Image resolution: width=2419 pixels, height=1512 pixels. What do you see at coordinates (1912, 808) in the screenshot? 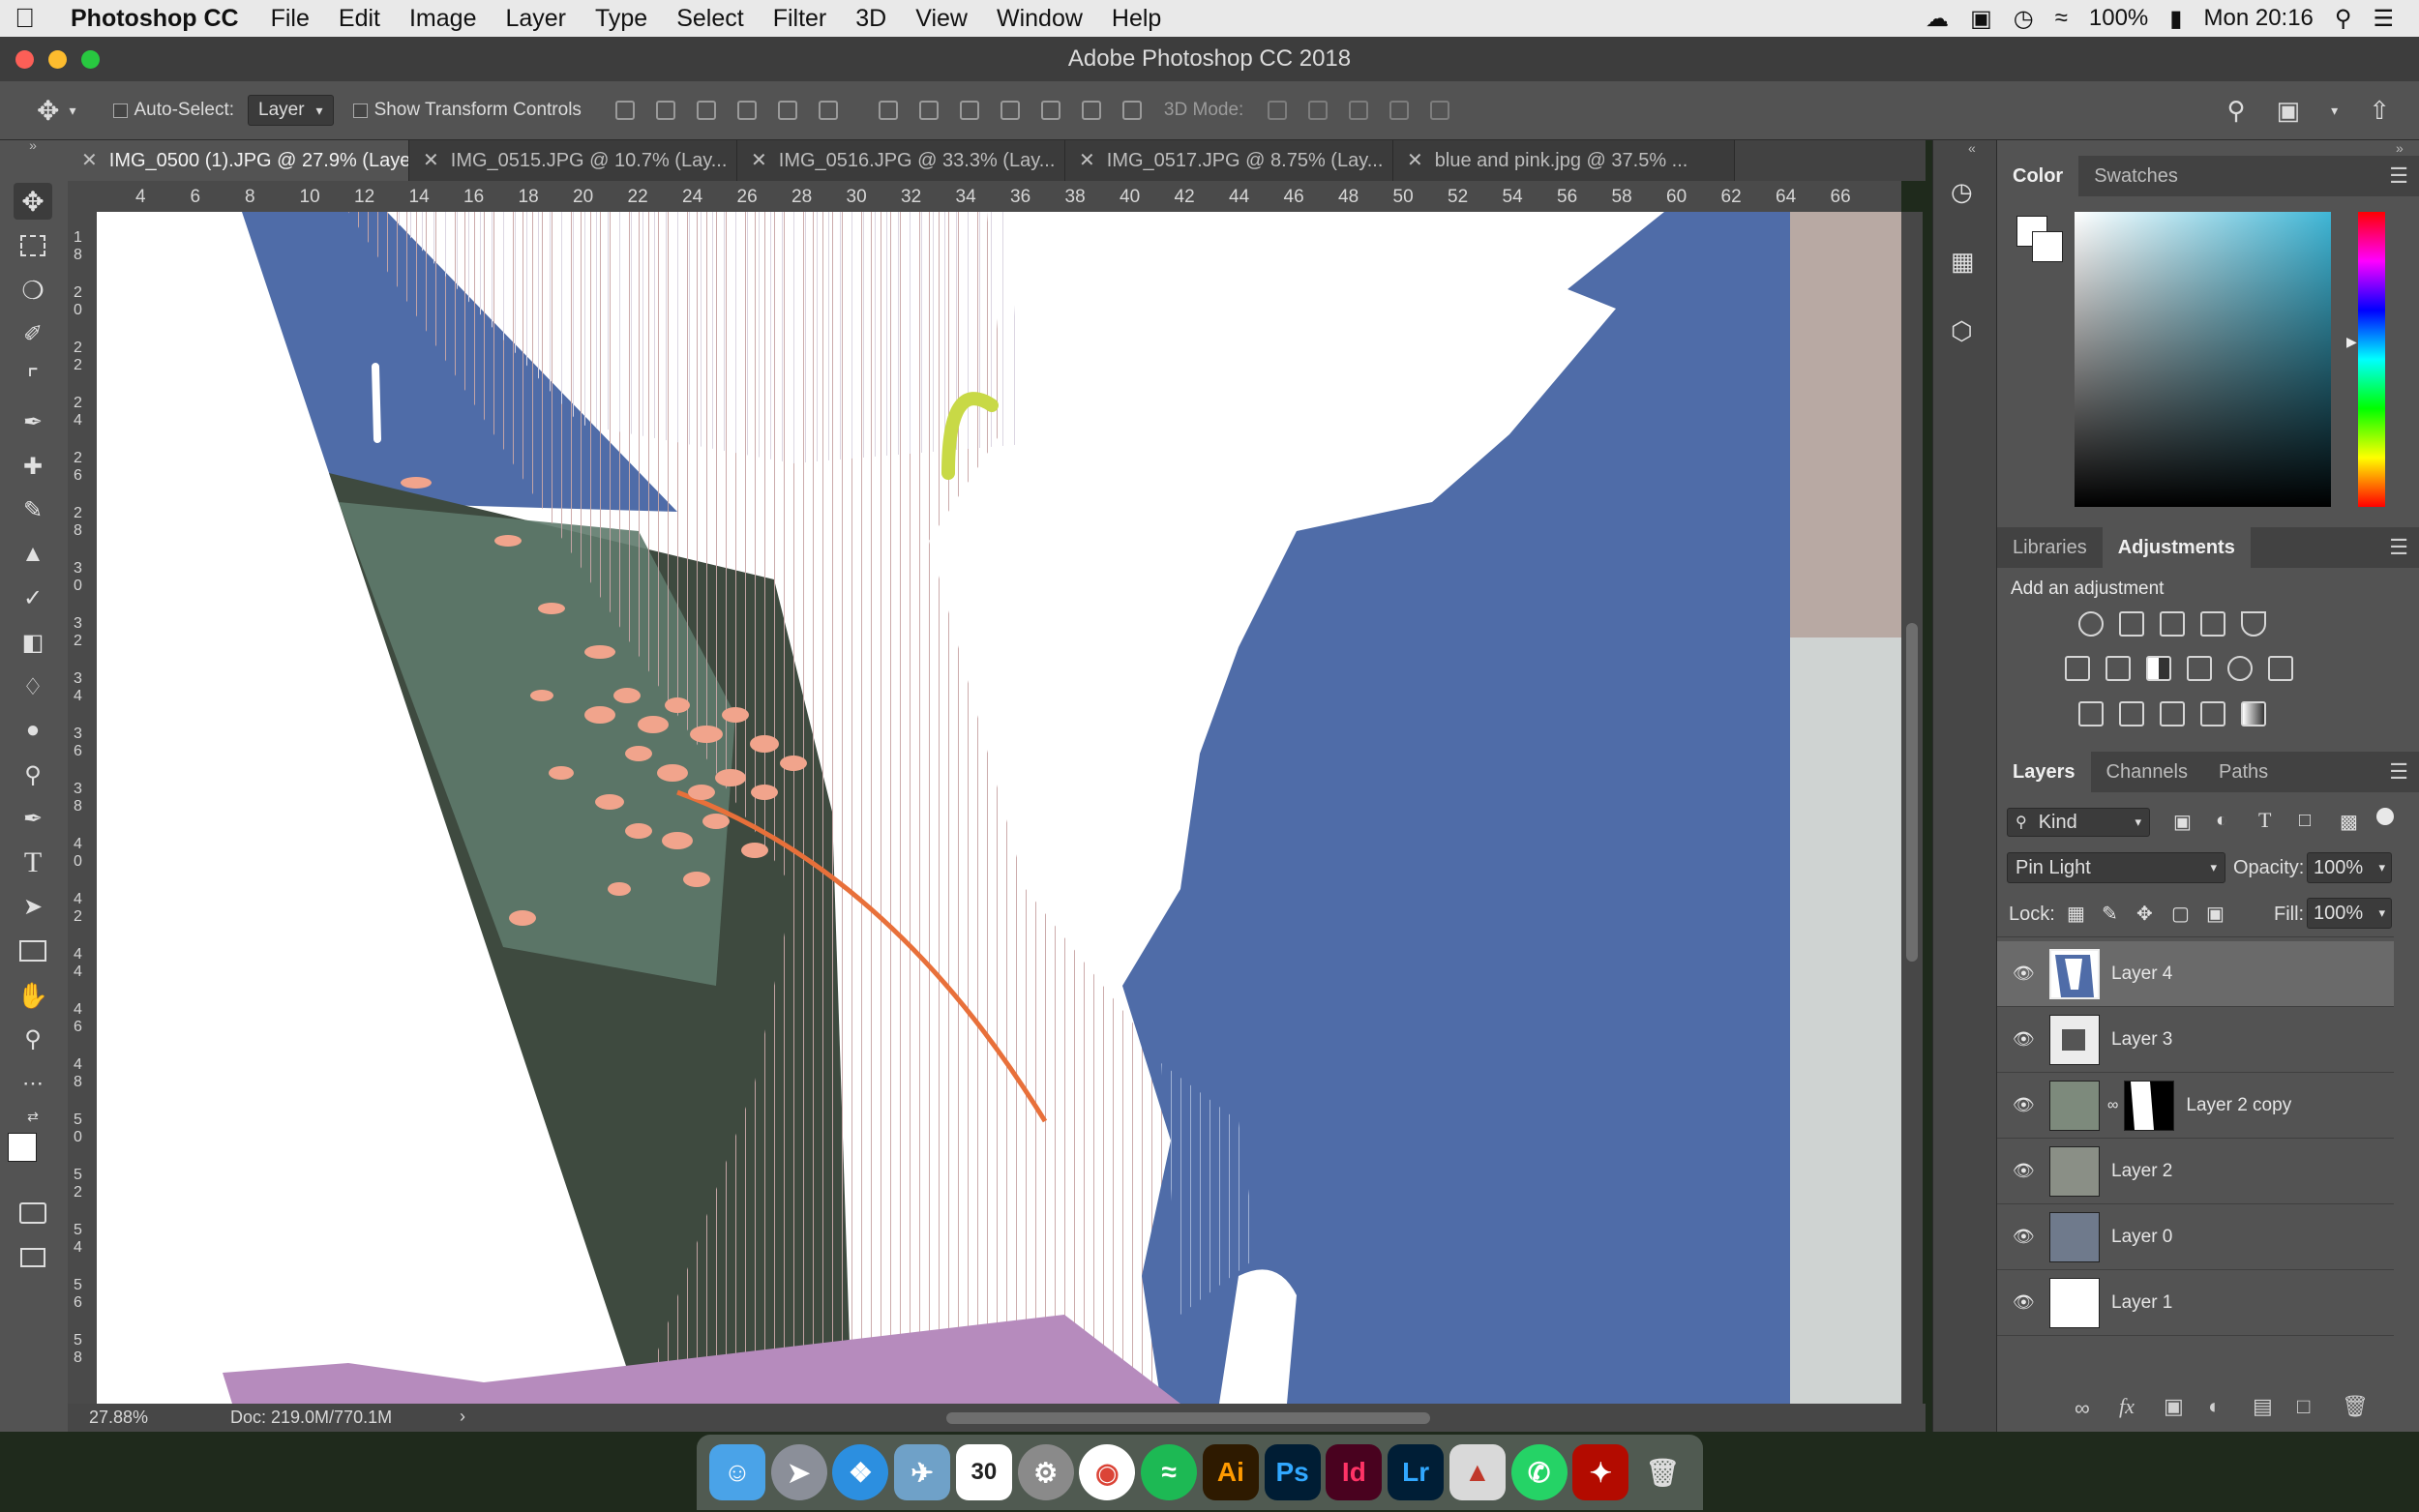
I see `vertical-scrollbar` at bounding box center [1912, 808].